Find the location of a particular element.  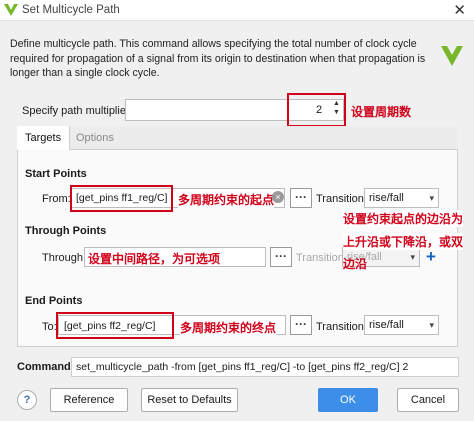

close-icon: ✕ is located at coordinates (459, 10).